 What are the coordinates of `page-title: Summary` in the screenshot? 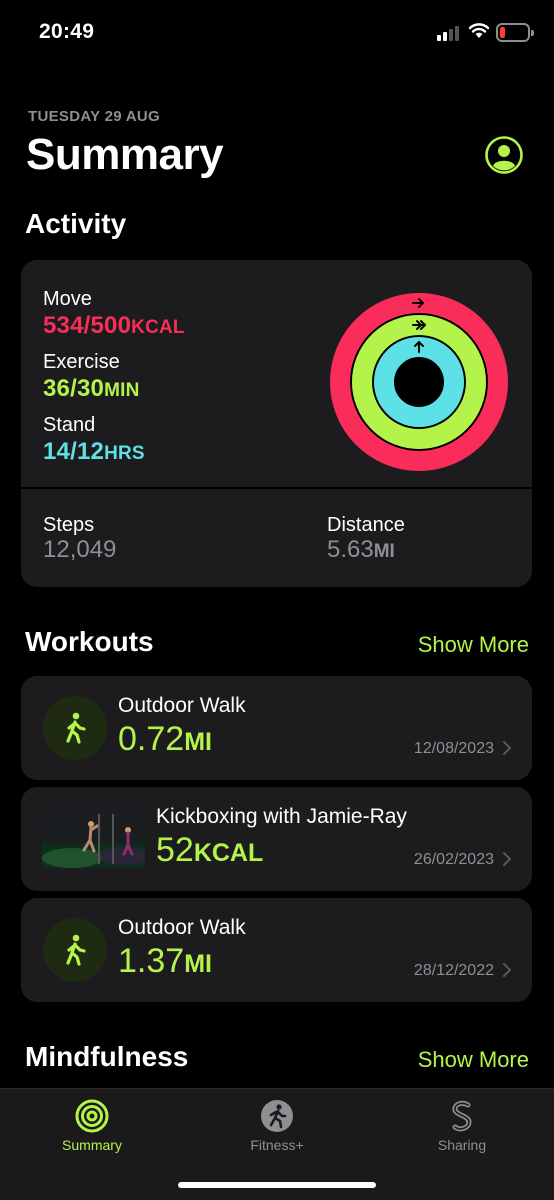 It's located at (125, 154).